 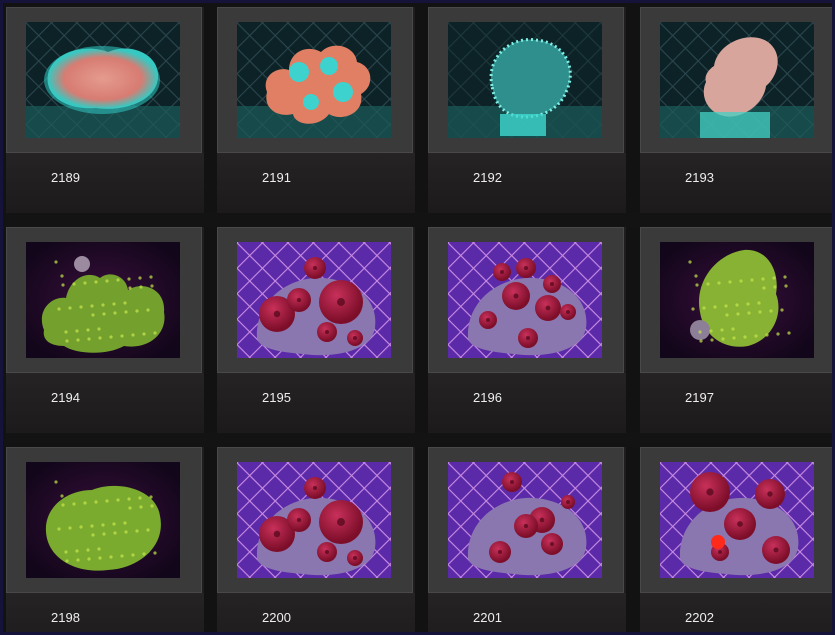 I want to click on item-caption: 2195, so click(x=316, y=403).